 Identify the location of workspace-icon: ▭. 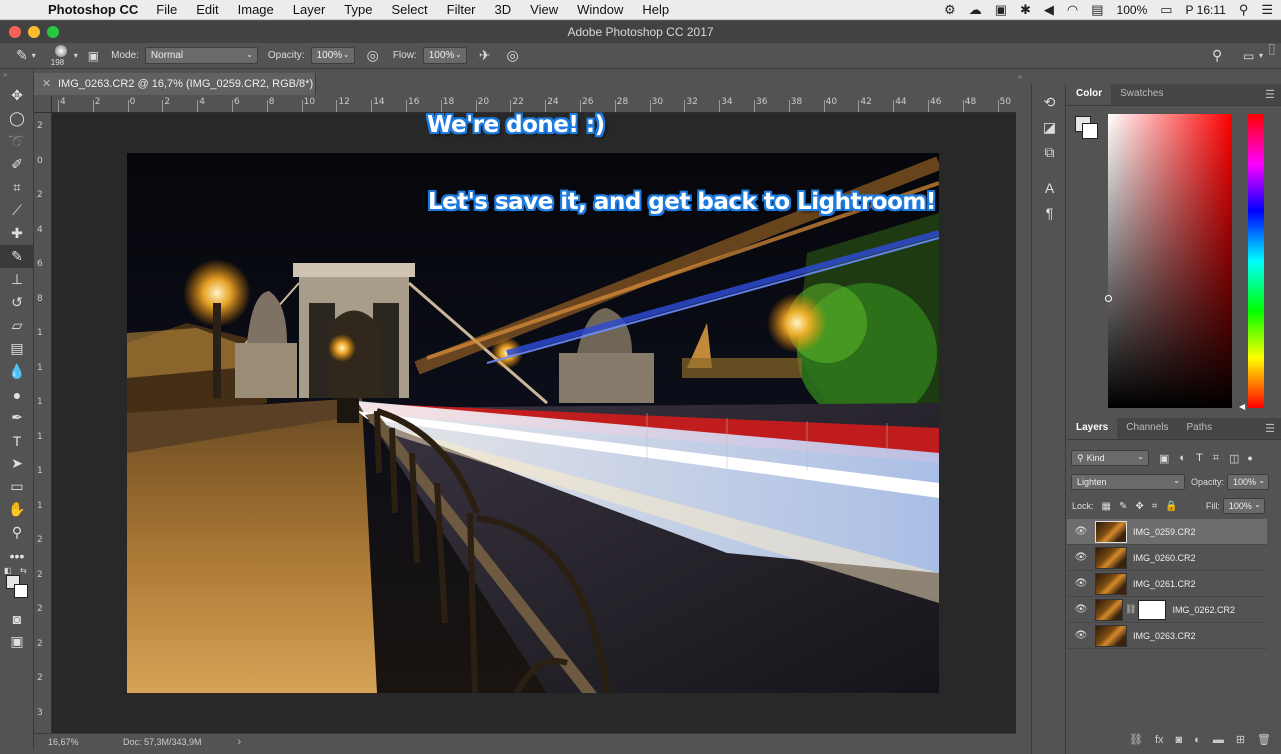
(1248, 56).